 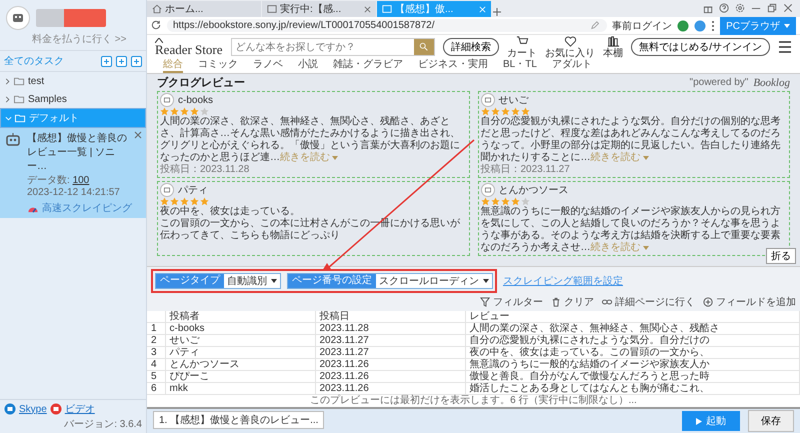 I want to click on close-icon, so click(x=367, y=9).